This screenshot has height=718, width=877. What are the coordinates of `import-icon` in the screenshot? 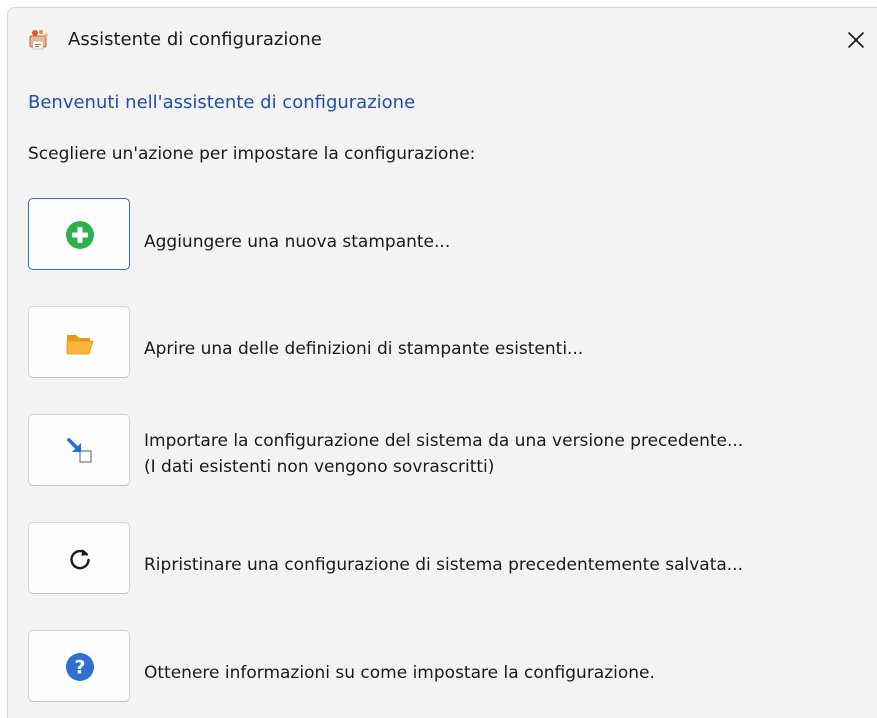 It's located at (79, 450).